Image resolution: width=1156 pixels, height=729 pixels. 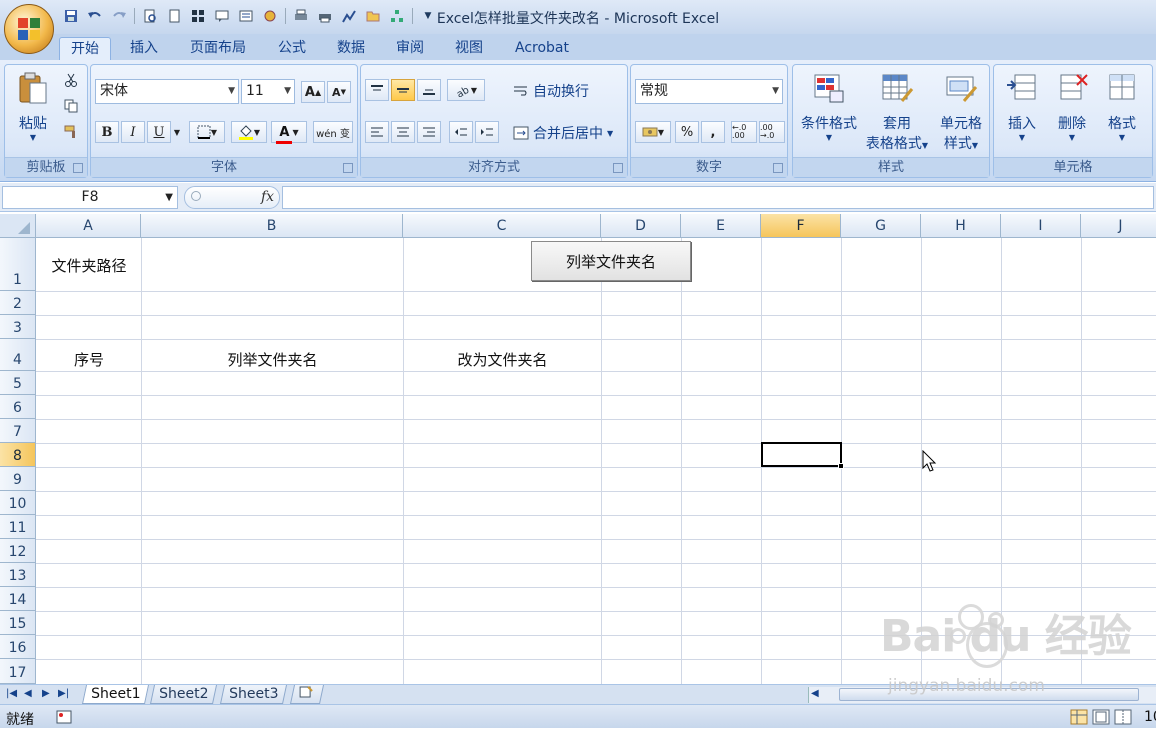 I want to click on alignment-dialog-launcher, so click(x=618, y=168).